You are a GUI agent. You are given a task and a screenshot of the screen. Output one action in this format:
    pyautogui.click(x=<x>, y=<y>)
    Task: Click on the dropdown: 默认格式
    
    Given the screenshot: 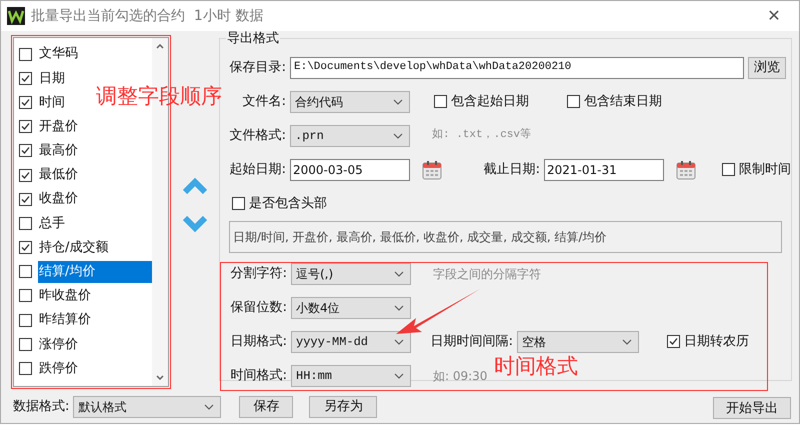 What is the action you would take?
    pyautogui.click(x=147, y=407)
    